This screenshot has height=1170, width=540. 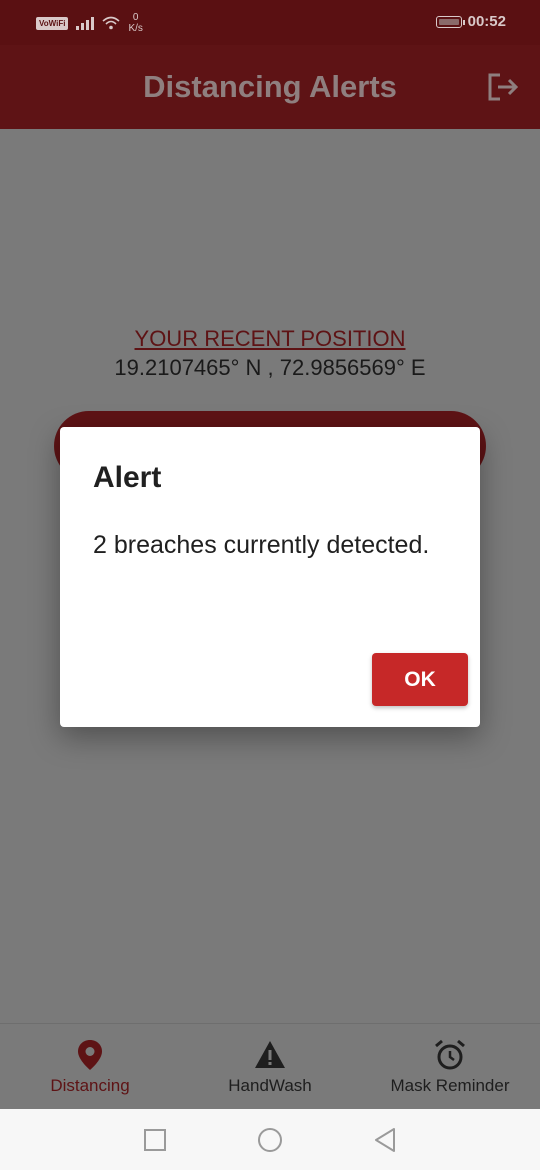 What do you see at coordinates (111, 23) in the screenshot?
I see `wifi-icon` at bounding box center [111, 23].